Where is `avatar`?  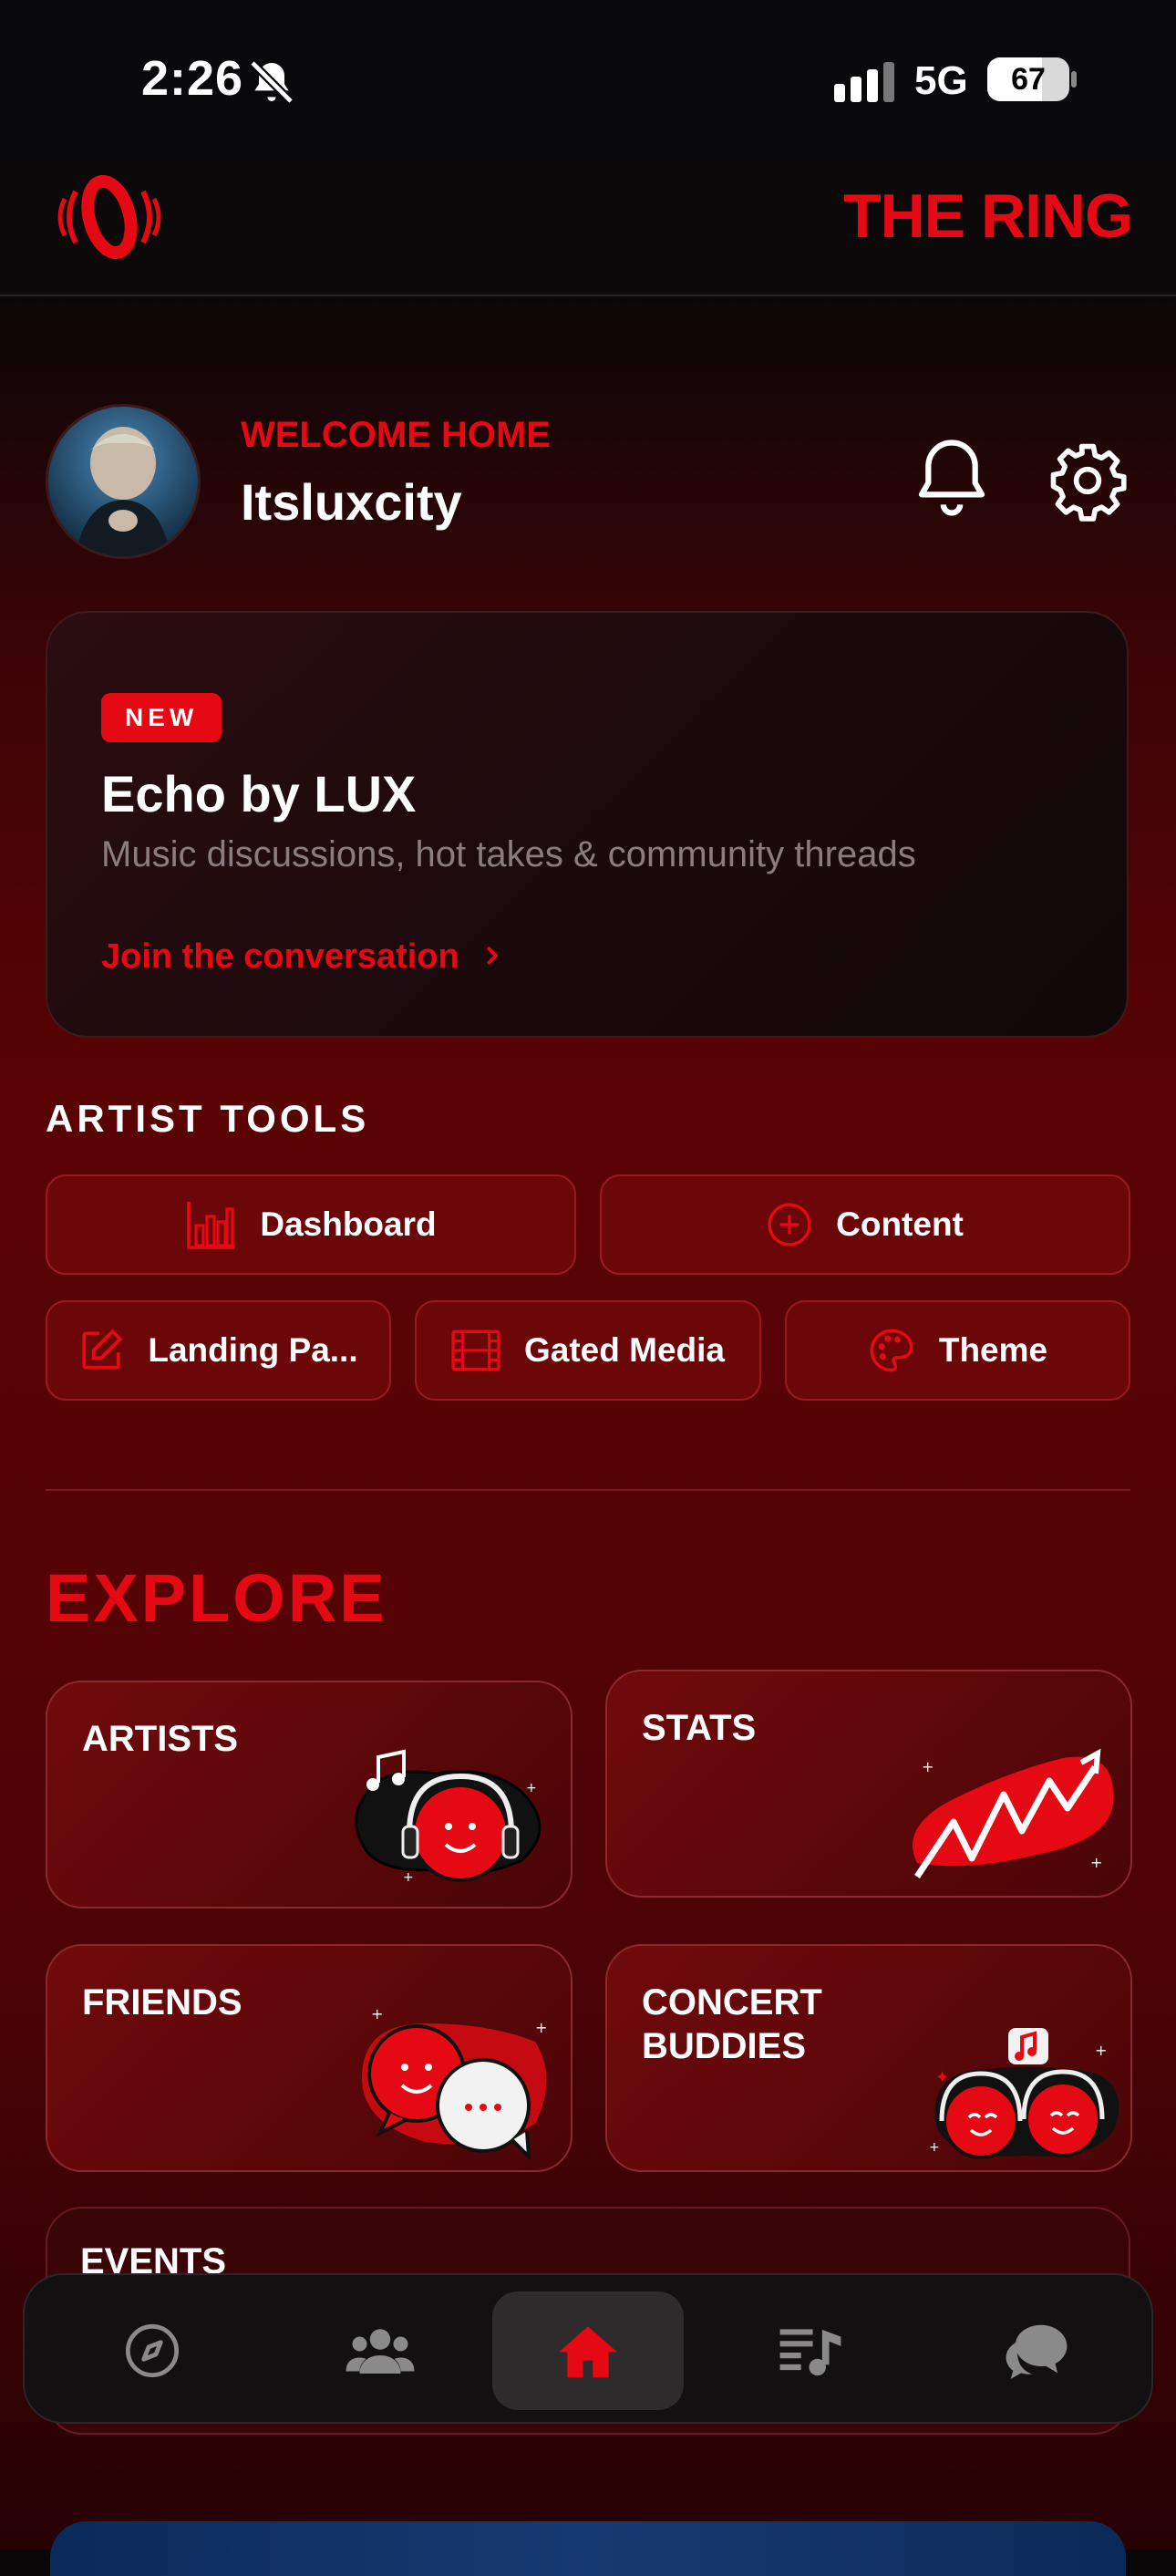
avatar is located at coordinates (124, 481).